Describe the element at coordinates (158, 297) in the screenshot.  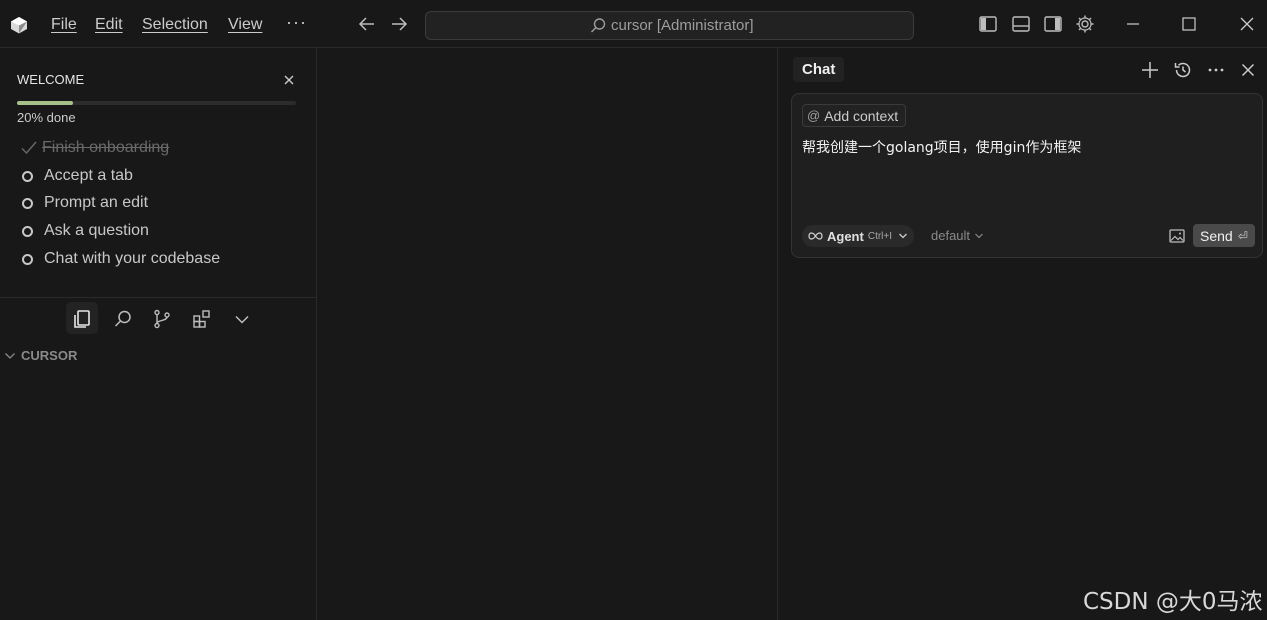
I see `divider` at that location.